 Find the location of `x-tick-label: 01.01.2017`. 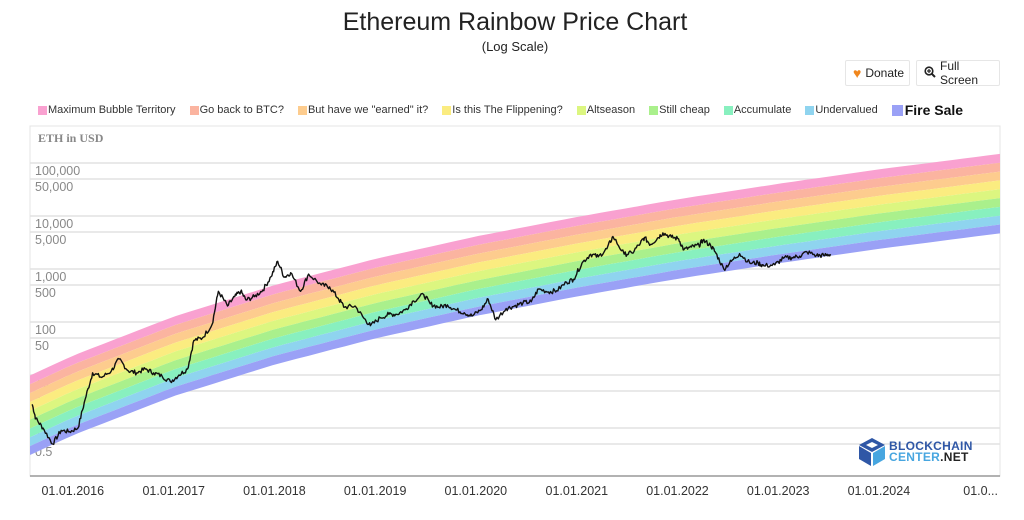

x-tick-label: 01.01.2017 is located at coordinates (173, 491).